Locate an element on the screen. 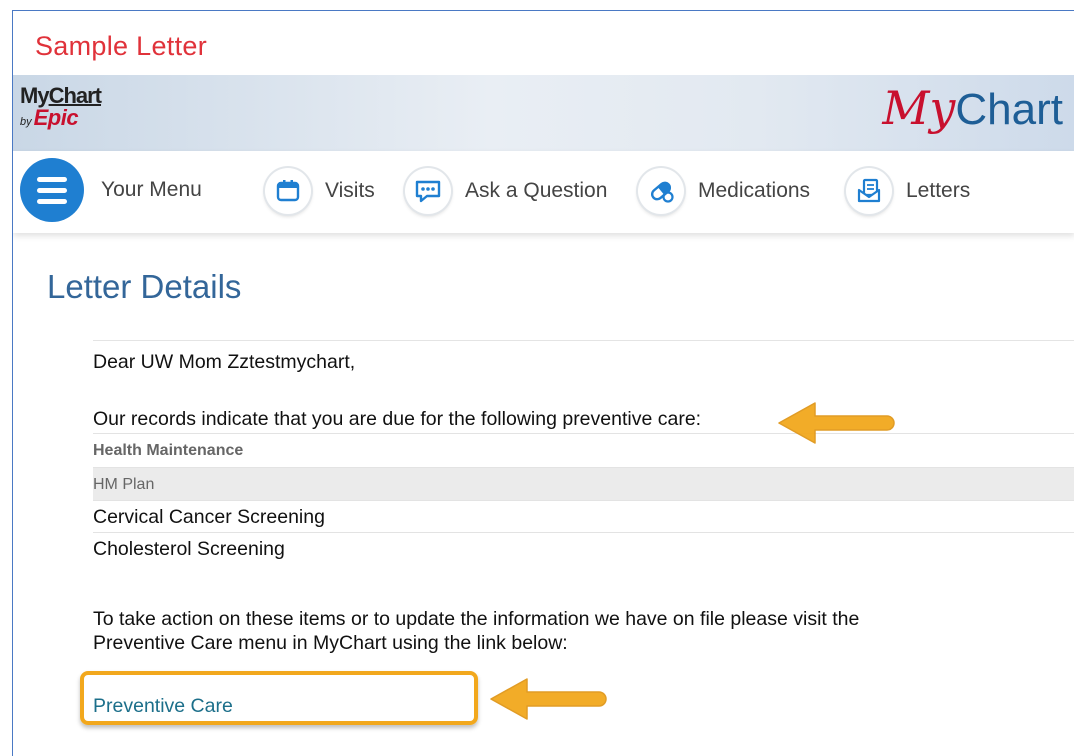 The height and width of the screenshot is (756, 1074). nav-item-label: Ask a Question is located at coordinates (536, 190).